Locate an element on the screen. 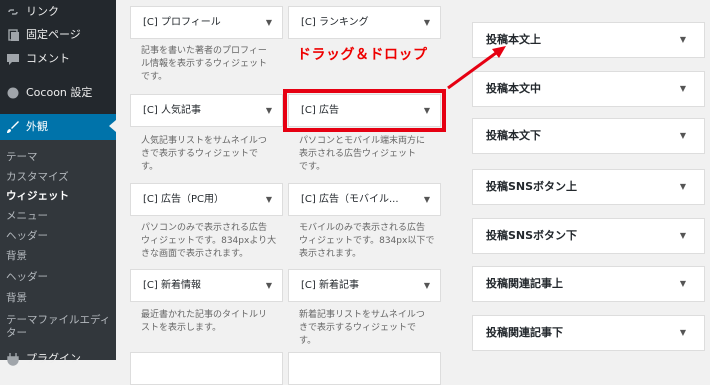 The height and width of the screenshot is (385, 710). drag-arrow-overlay is located at coordinates (476, 68).